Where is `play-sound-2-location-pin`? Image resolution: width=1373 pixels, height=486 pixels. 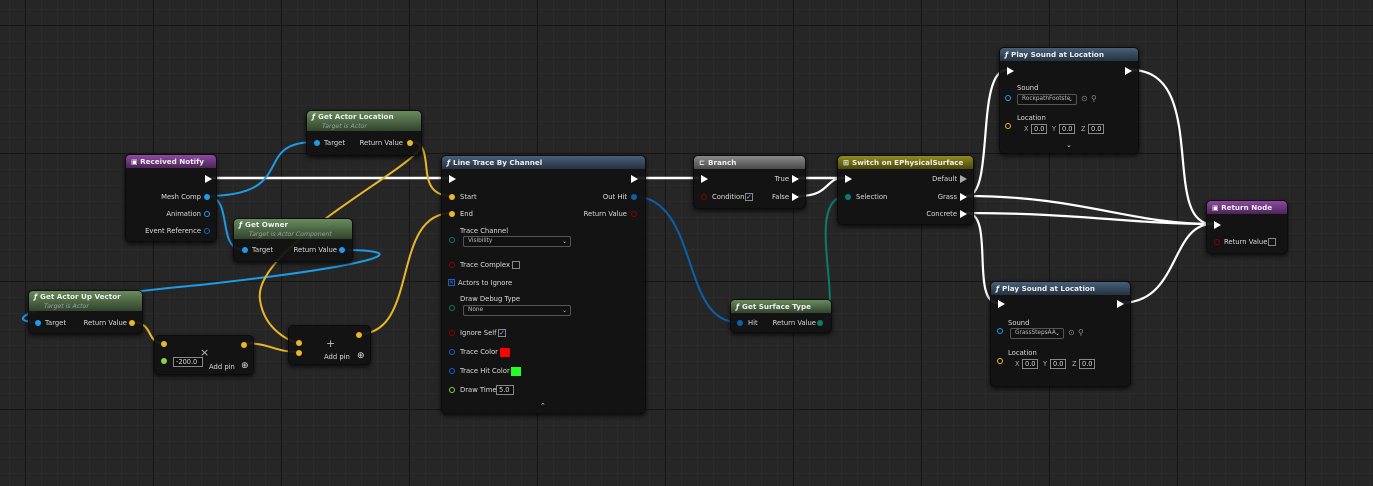 play-sound-2-location-pin is located at coordinates (1000, 361).